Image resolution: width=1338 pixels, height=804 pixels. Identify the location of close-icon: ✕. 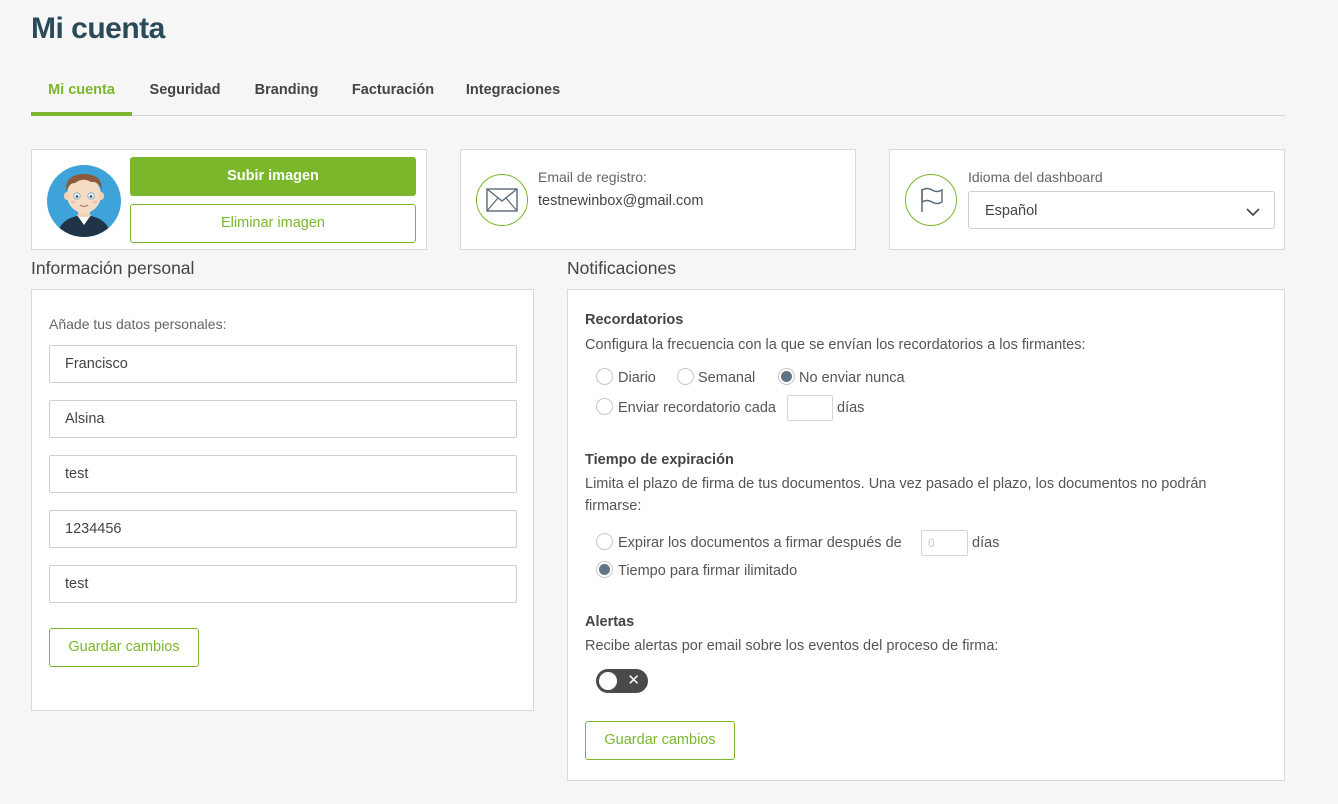
(633, 680).